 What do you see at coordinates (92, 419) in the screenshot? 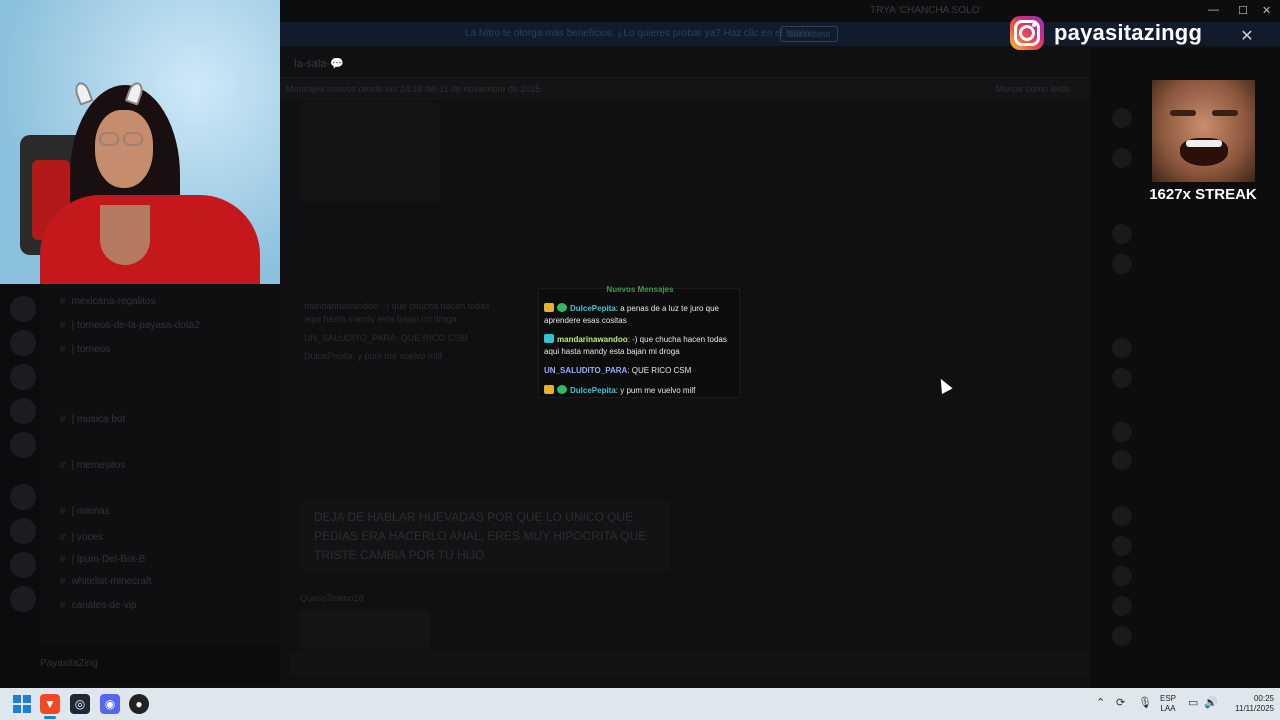
I see `channel-item: # | musica bot` at bounding box center [92, 419].